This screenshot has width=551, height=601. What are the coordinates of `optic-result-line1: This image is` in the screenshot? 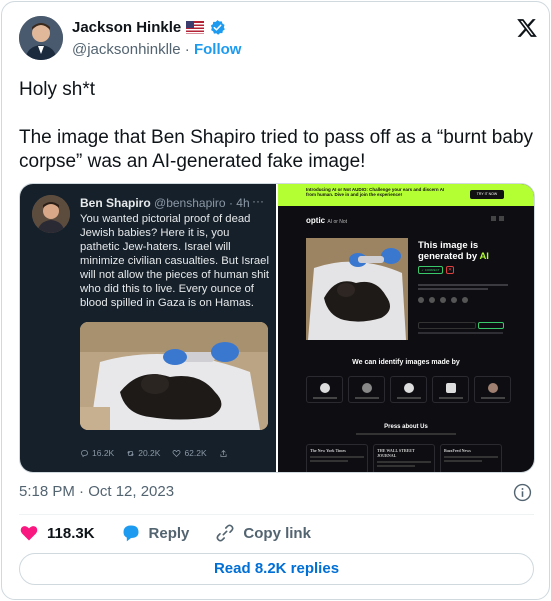 It's located at (448, 245).